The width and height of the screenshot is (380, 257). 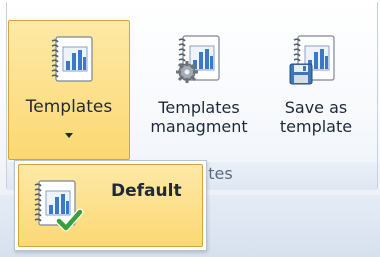 What do you see at coordinates (146, 191) in the screenshot?
I see `template-item-default-label: Default` at bounding box center [146, 191].